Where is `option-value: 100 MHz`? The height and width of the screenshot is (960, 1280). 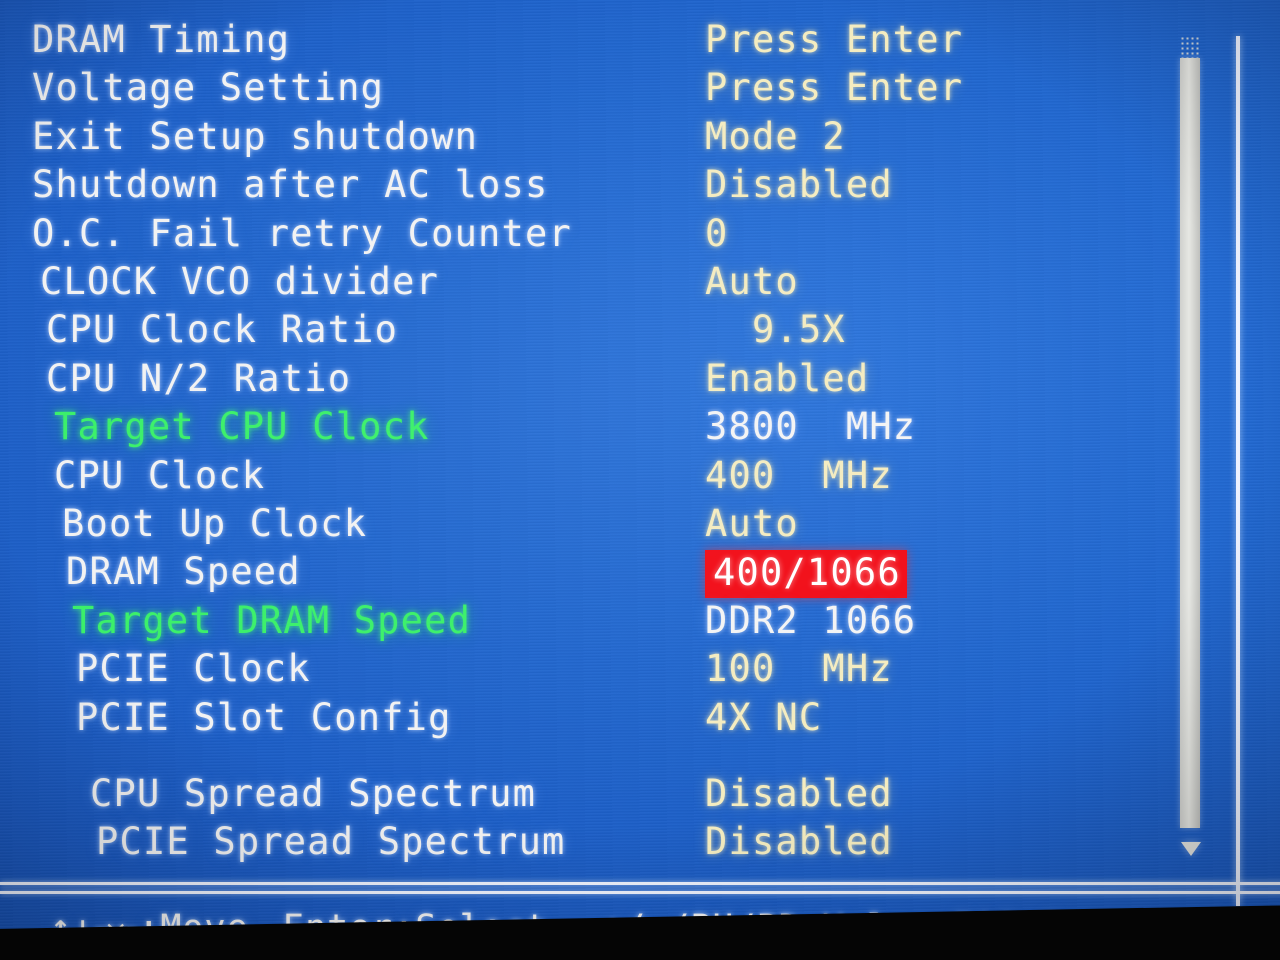 option-value: 100 MHz is located at coordinates (799, 669).